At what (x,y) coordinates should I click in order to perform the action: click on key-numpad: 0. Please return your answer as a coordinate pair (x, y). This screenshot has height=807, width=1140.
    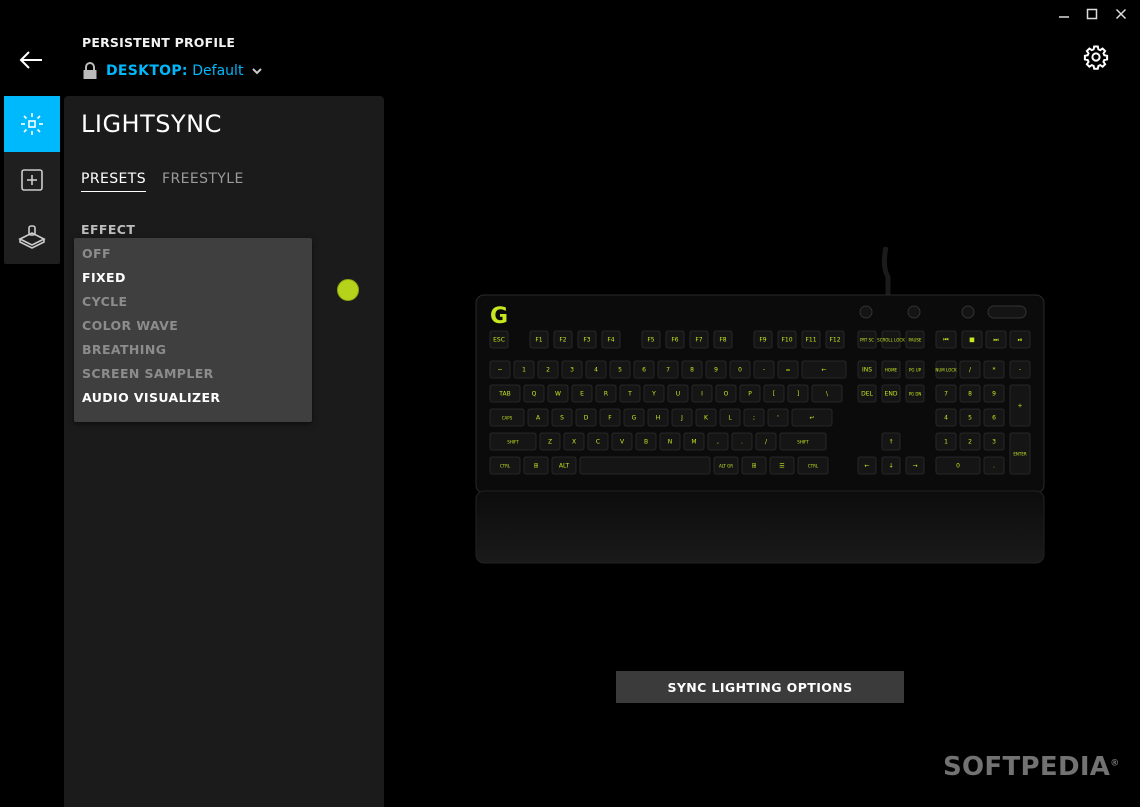
    Looking at the image, I should click on (958, 465).